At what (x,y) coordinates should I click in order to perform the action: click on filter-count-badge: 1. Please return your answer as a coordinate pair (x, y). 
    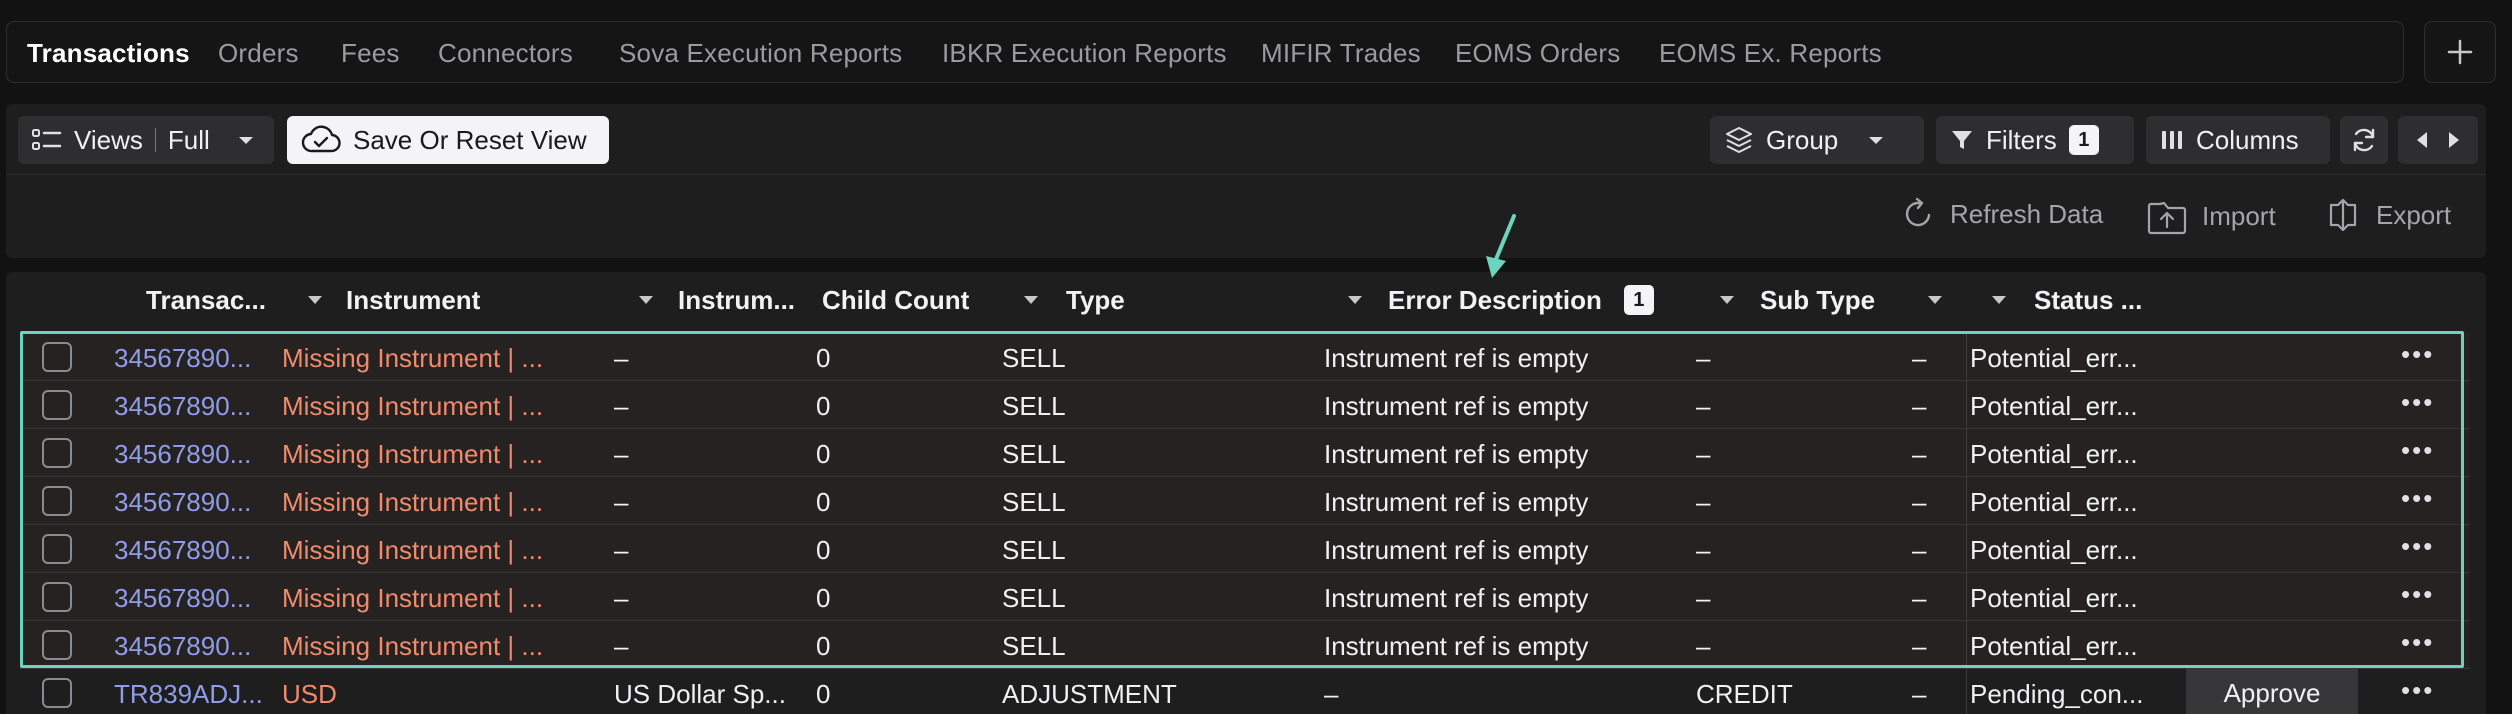
    Looking at the image, I should click on (1638, 300).